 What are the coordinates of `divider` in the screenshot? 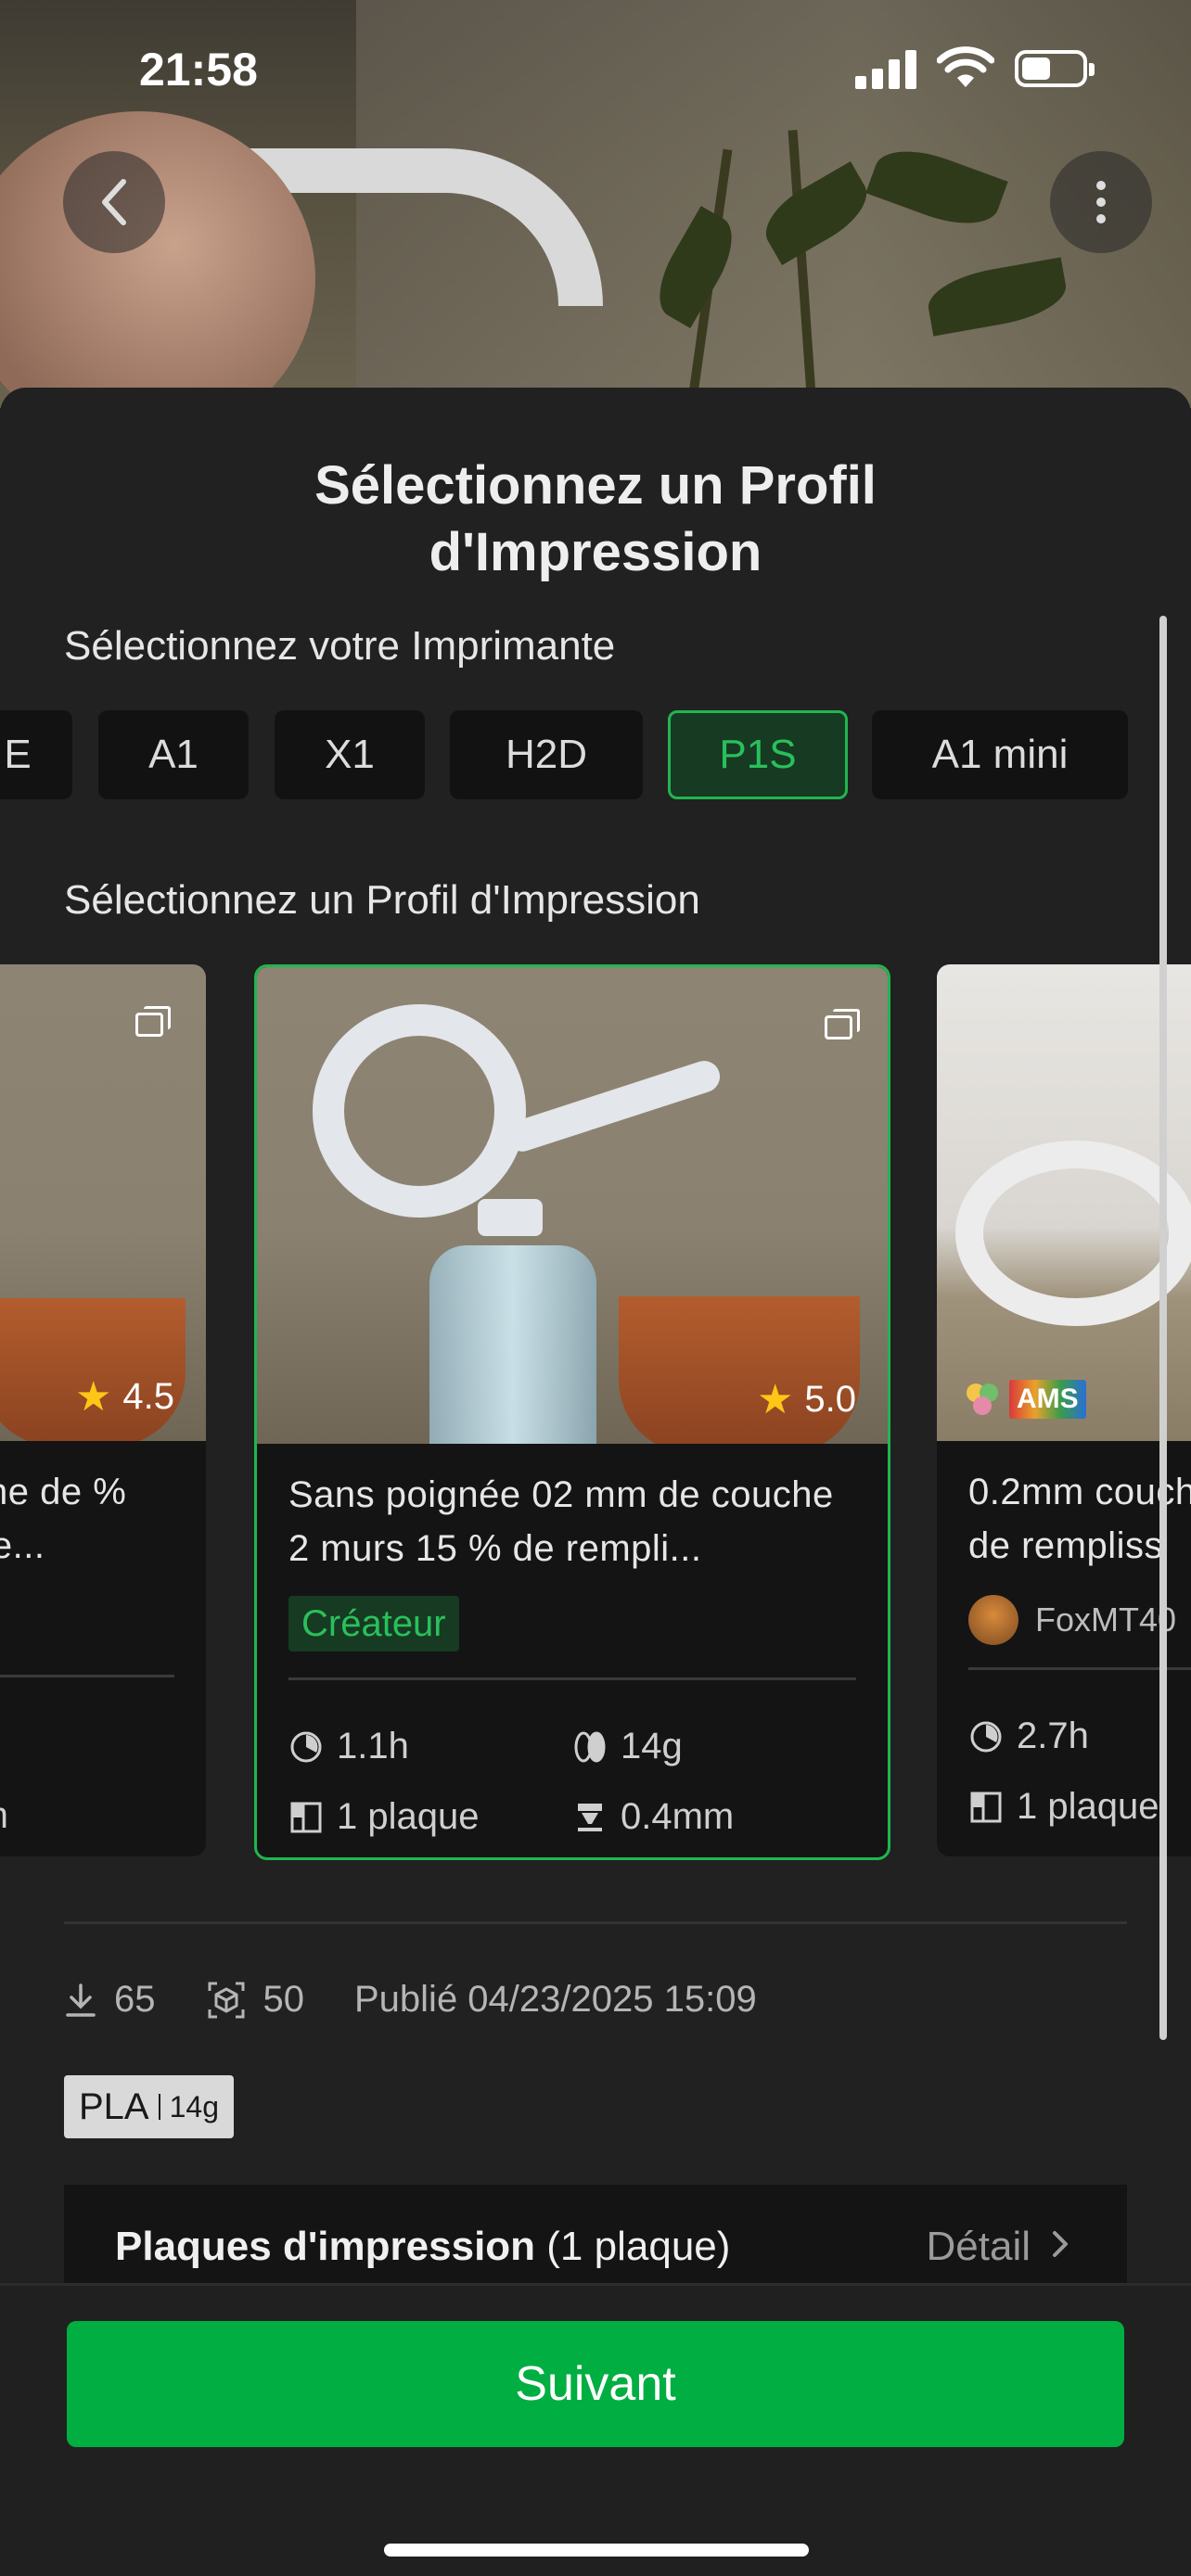 It's located at (595, 1923).